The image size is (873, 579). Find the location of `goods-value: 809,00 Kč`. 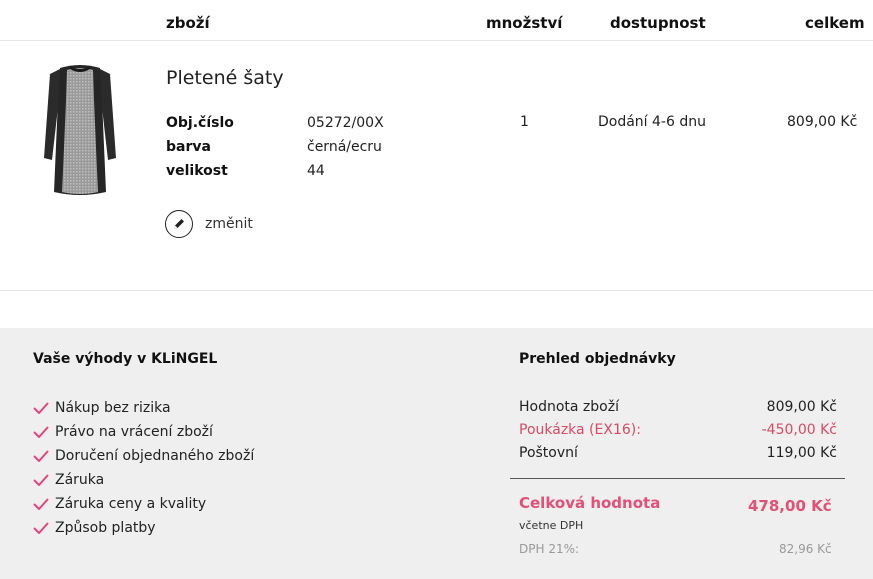

goods-value: 809,00 Kč is located at coordinates (801, 407).